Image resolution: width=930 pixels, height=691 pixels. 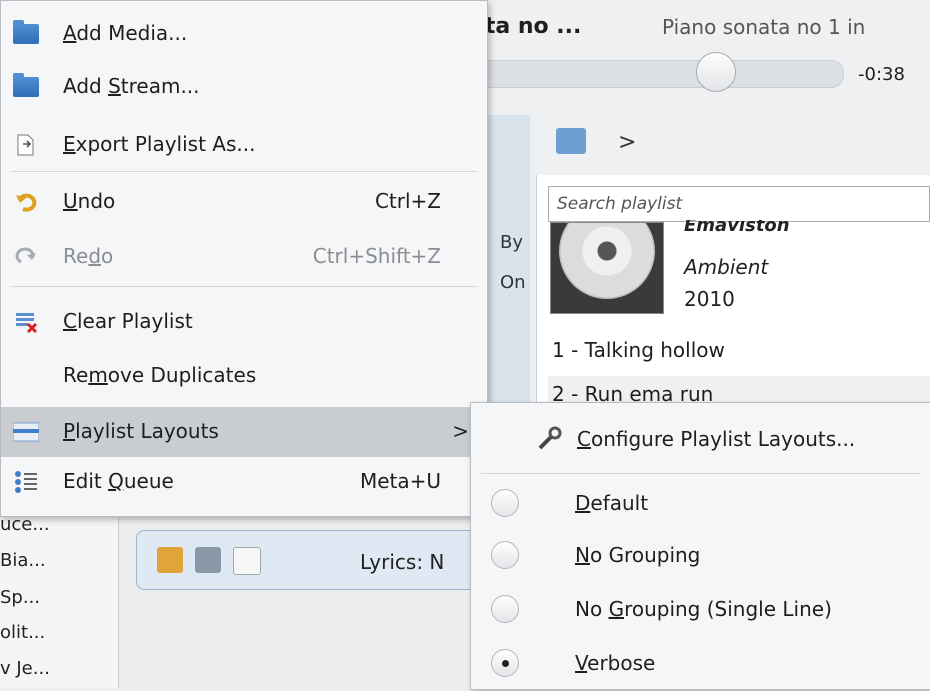 What do you see at coordinates (26, 432) in the screenshot?
I see `layout-icon` at bounding box center [26, 432].